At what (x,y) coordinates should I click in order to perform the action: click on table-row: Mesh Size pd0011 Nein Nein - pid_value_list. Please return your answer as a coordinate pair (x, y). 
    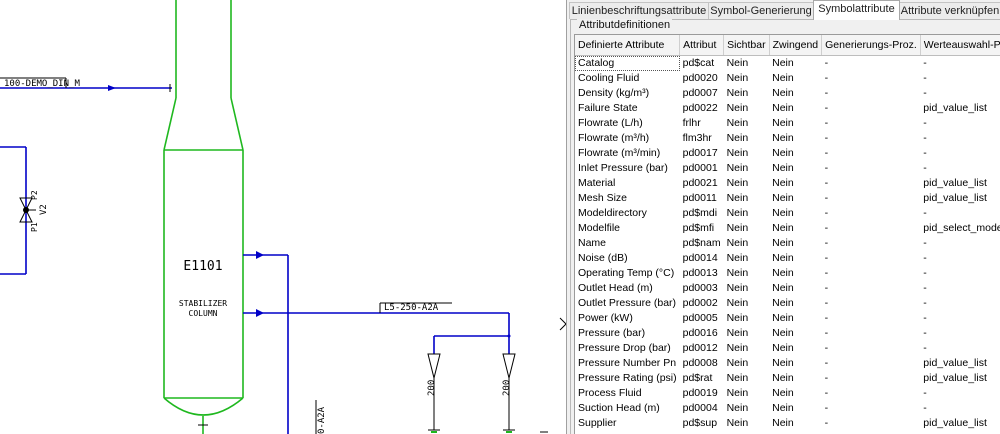
    Looking at the image, I should click on (787, 198).